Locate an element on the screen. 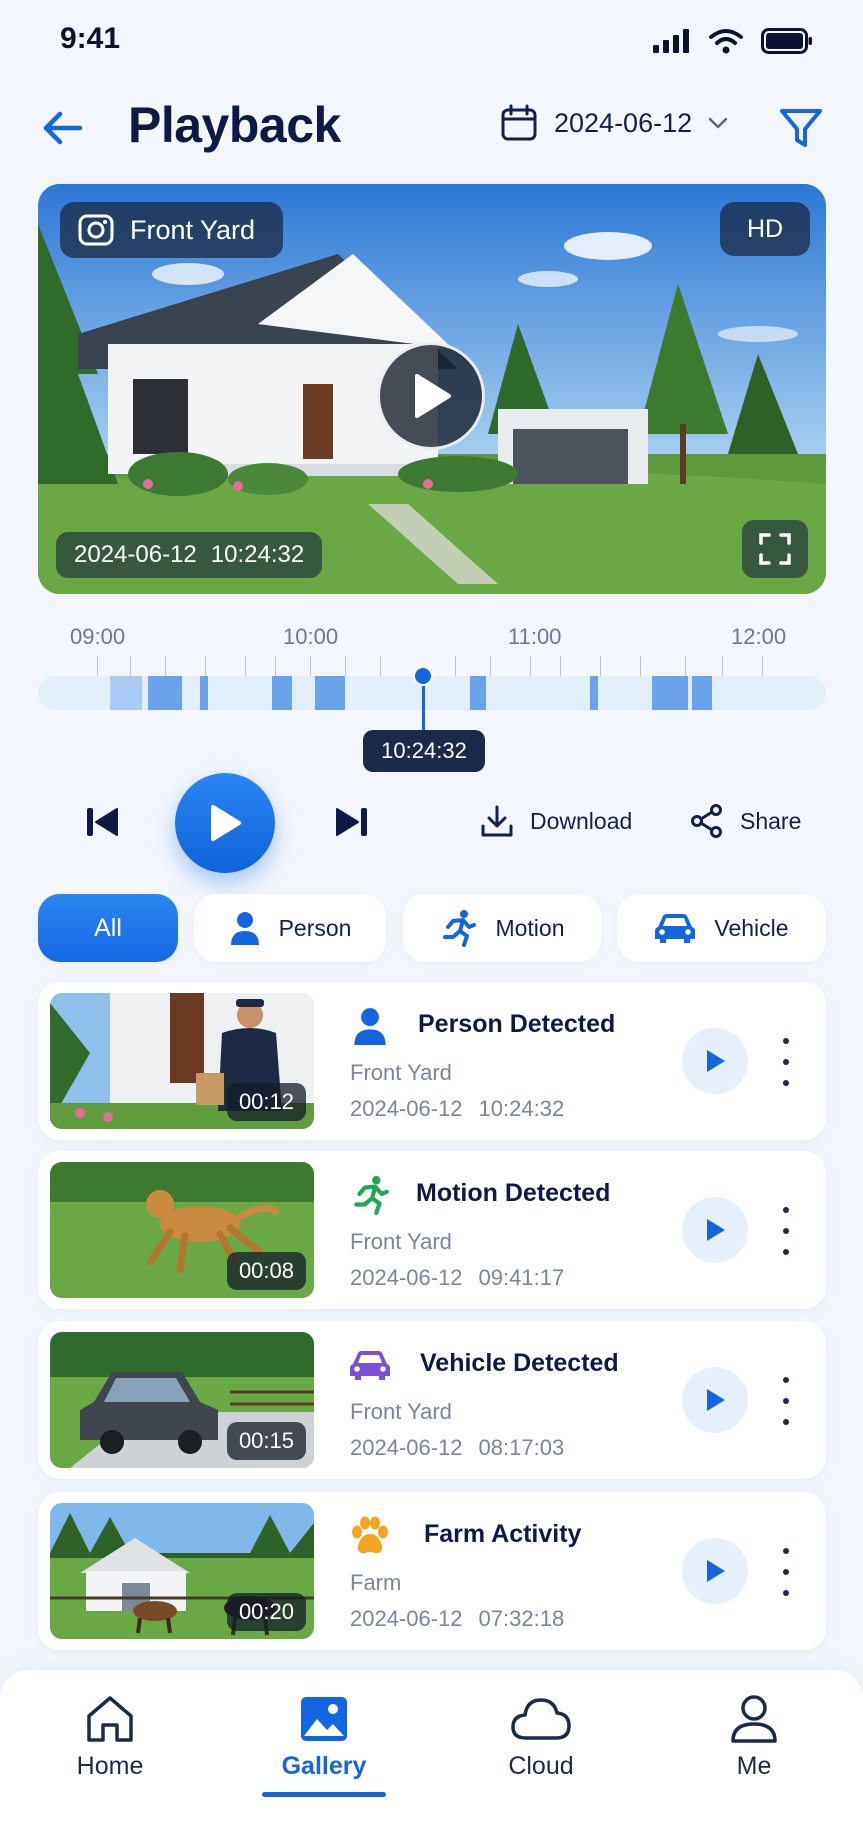  nav-item-me: Me is located at coordinates (754, 1737).